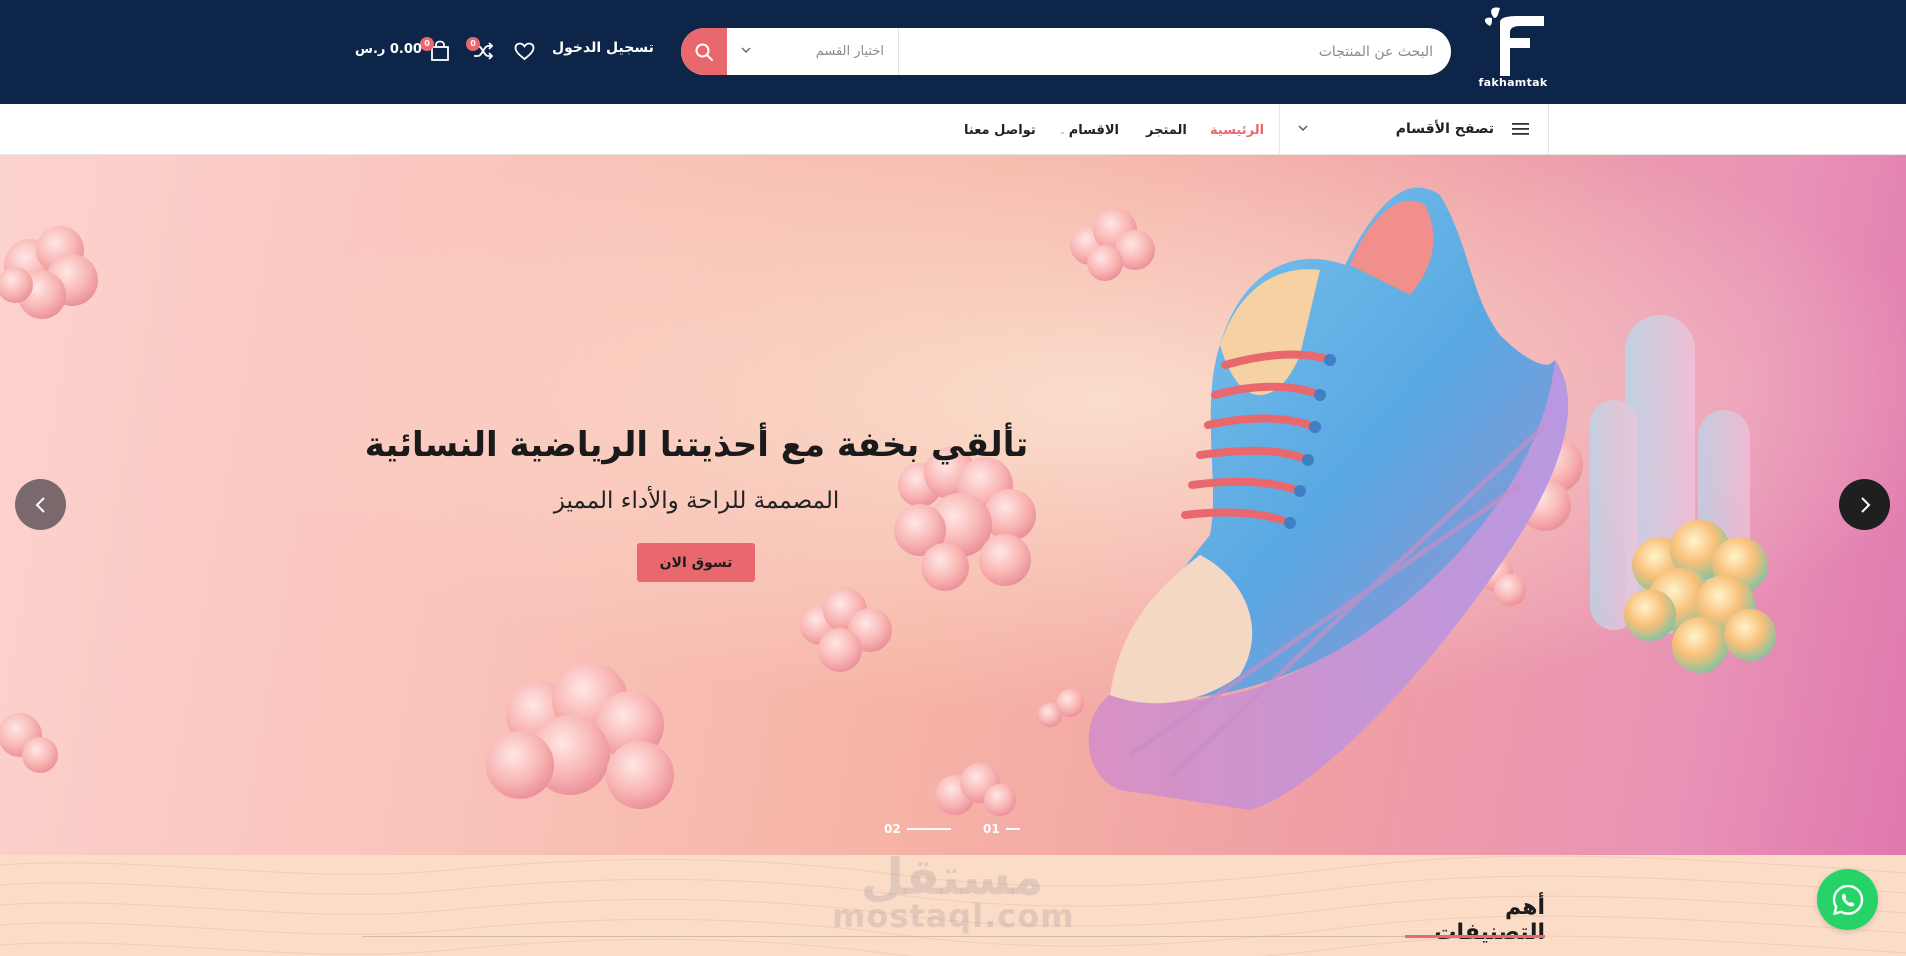 The width and height of the screenshot is (1906, 956). I want to click on hamburger-icon, so click(1520, 129).